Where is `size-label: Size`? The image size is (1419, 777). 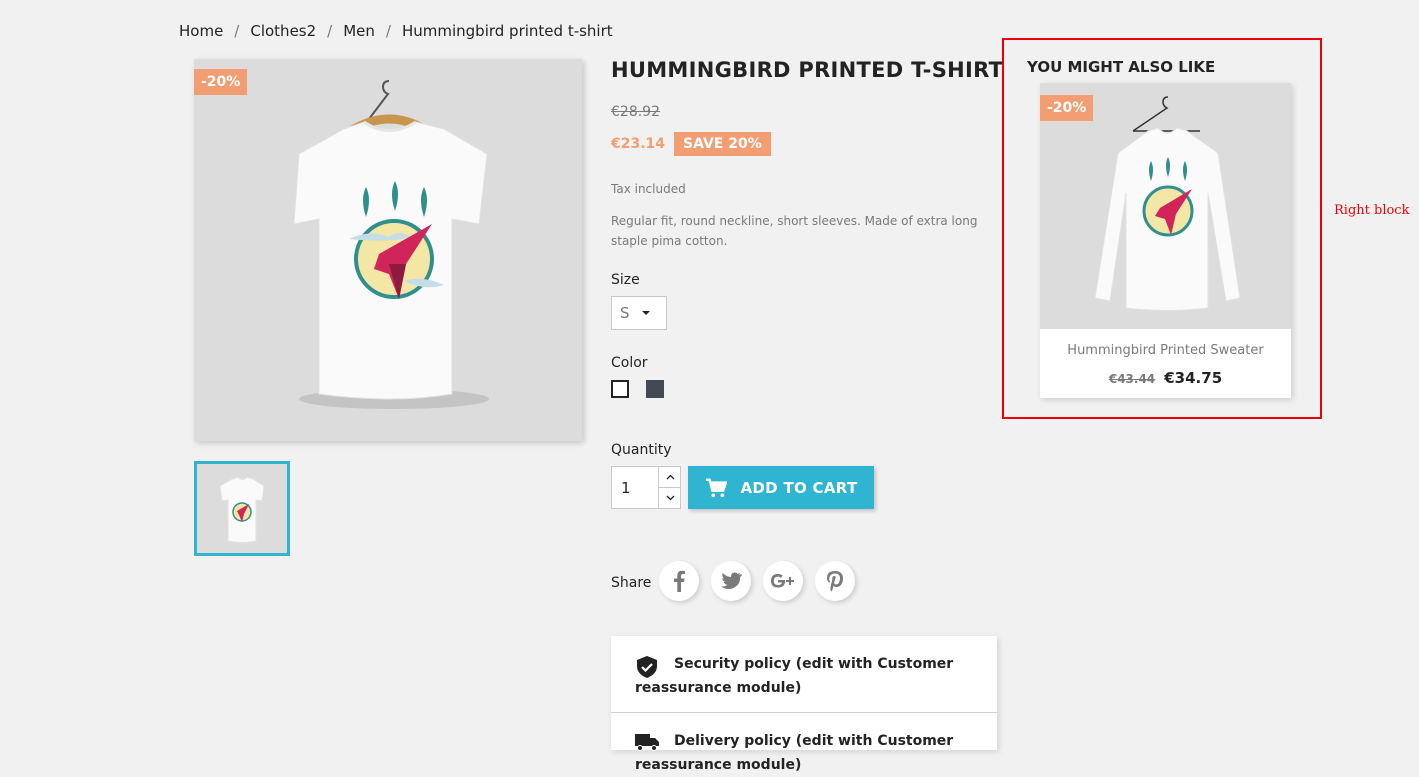
size-label: Size is located at coordinates (625, 280).